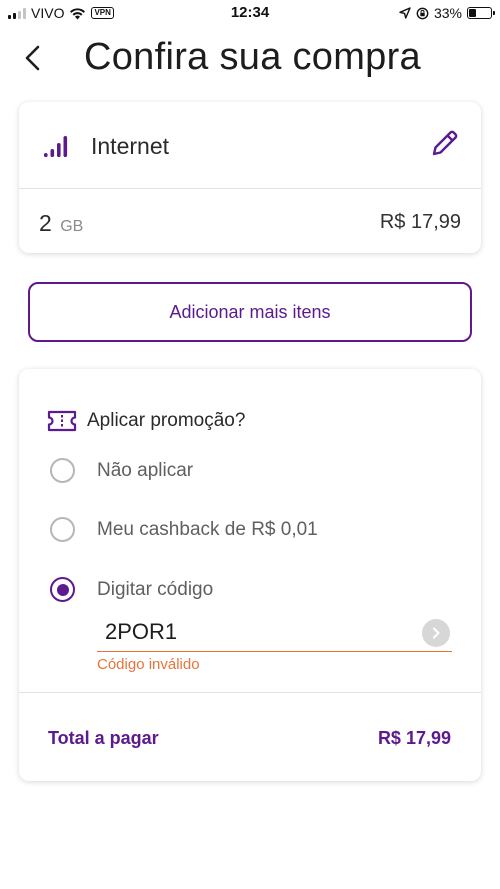 Image resolution: width=500 pixels, height=889 pixels. I want to click on promo-option-no-apply: Não aplicar, so click(121, 470).